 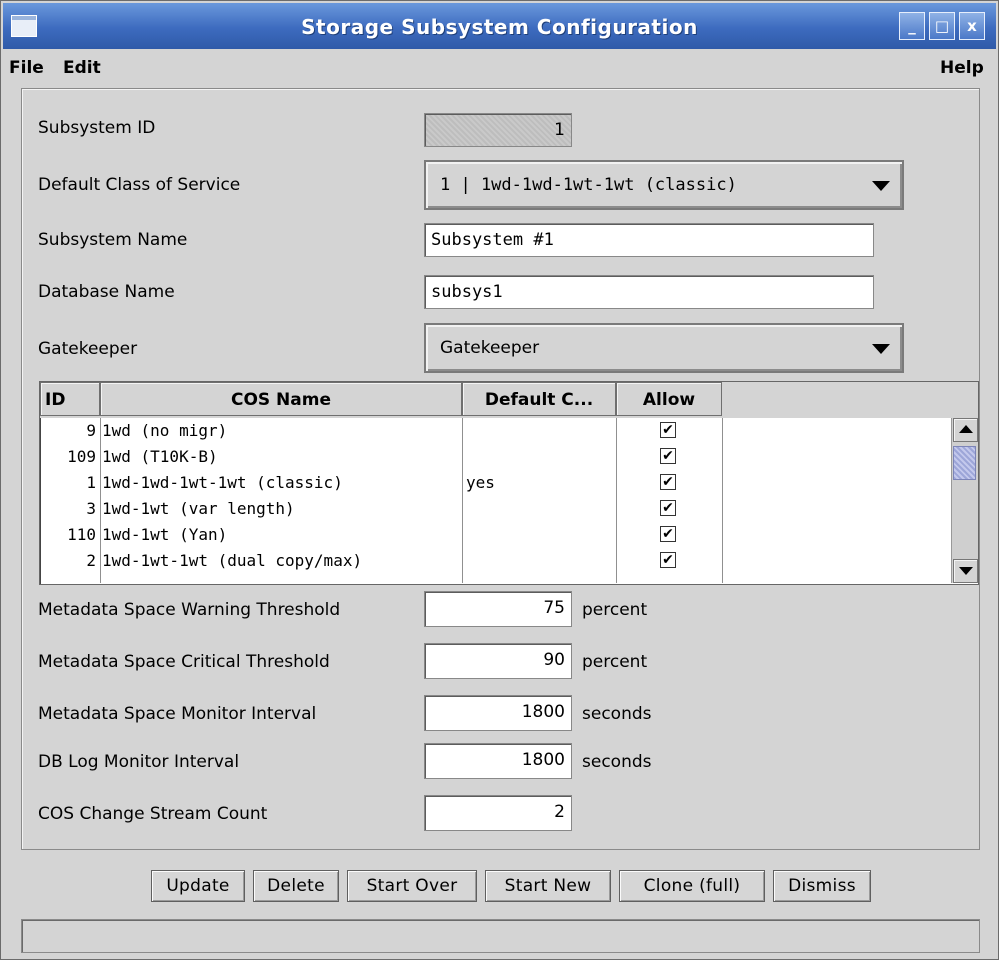 I want to click on cos-name-cell: 1wd-1wd-1wt-1wt (classic), so click(x=222, y=482).